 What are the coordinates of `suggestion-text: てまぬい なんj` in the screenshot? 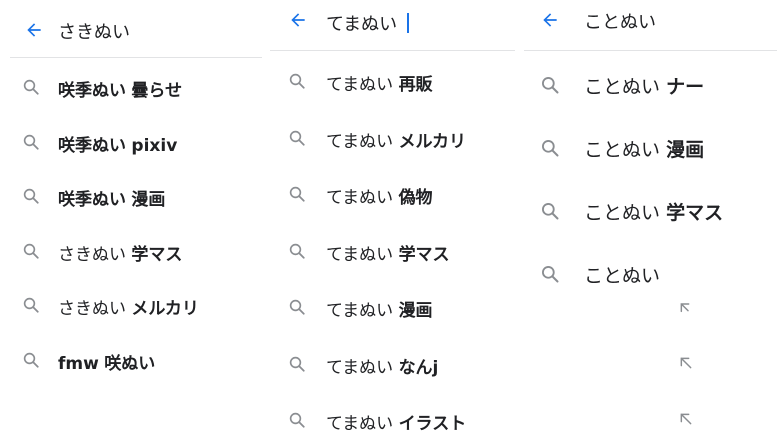 It's located at (382, 365).